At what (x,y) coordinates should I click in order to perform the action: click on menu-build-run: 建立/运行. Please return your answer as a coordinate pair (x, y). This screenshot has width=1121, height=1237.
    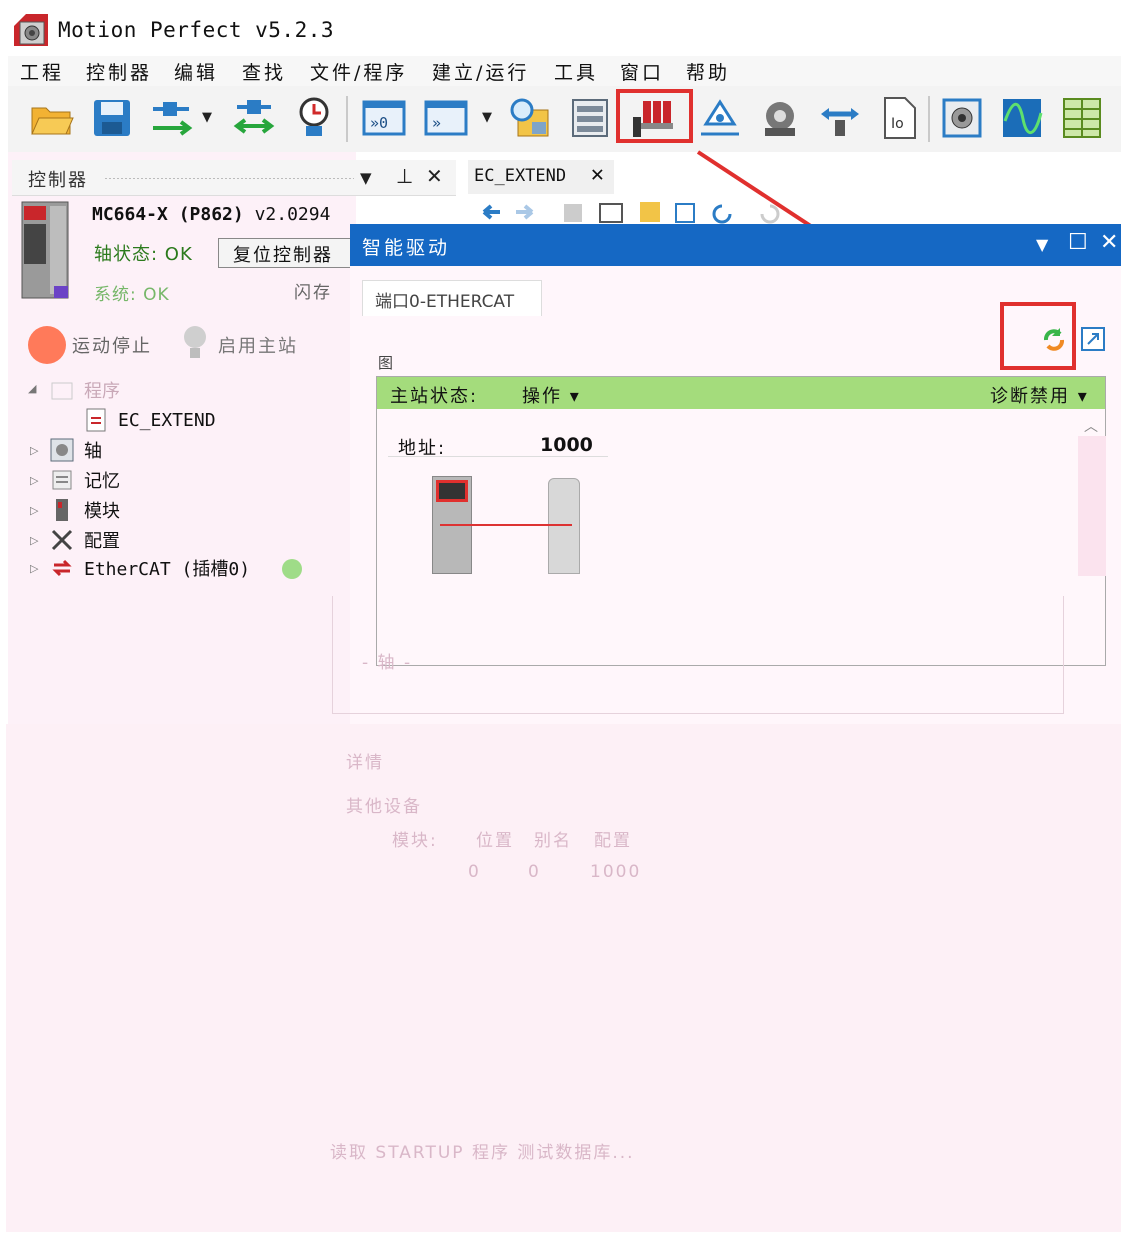
    Looking at the image, I should click on (480, 71).